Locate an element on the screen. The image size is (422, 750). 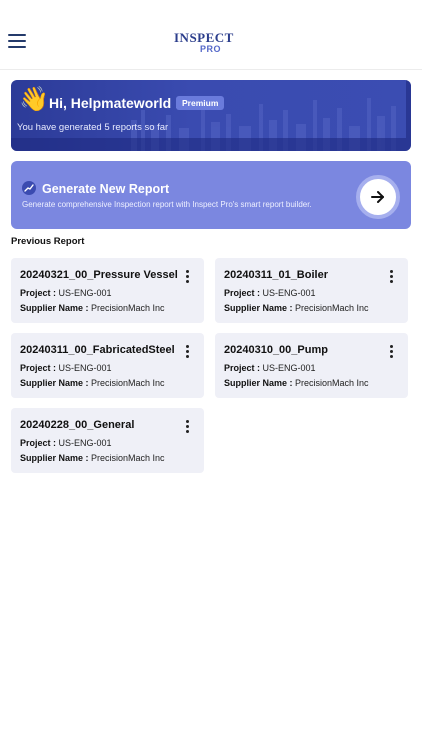
report-name: 20240228_00_General is located at coordinates (77, 425).